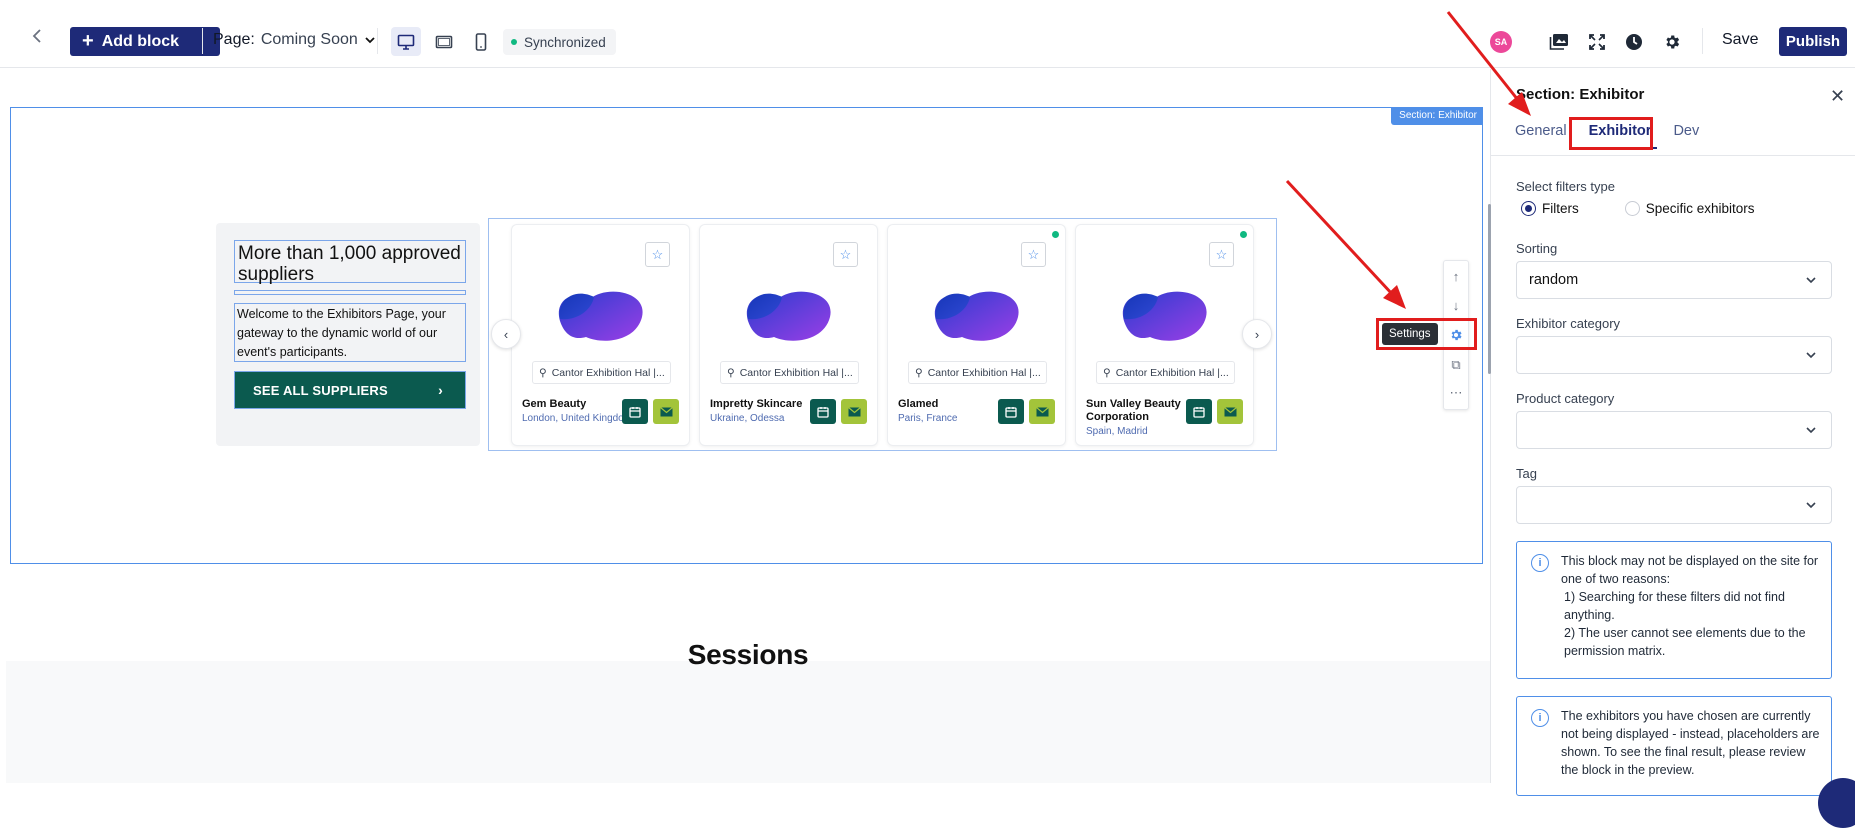  What do you see at coordinates (1456, 305) in the screenshot?
I see `move-down-icon: ↓` at bounding box center [1456, 305].